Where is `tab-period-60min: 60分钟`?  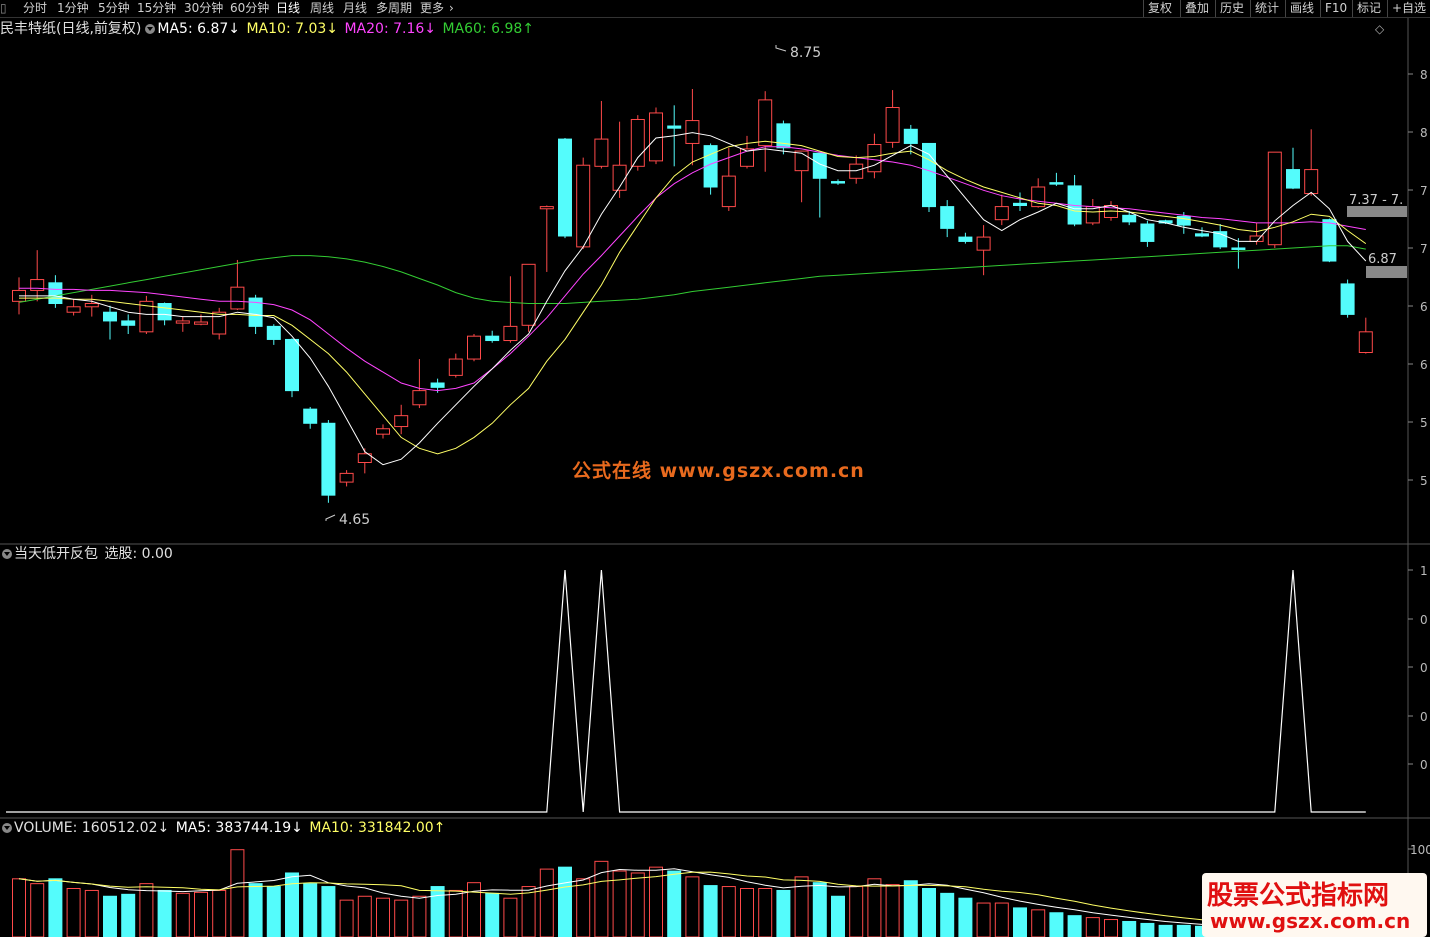
tab-period-60min: 60分钟 is located at coordinates (249, 8).